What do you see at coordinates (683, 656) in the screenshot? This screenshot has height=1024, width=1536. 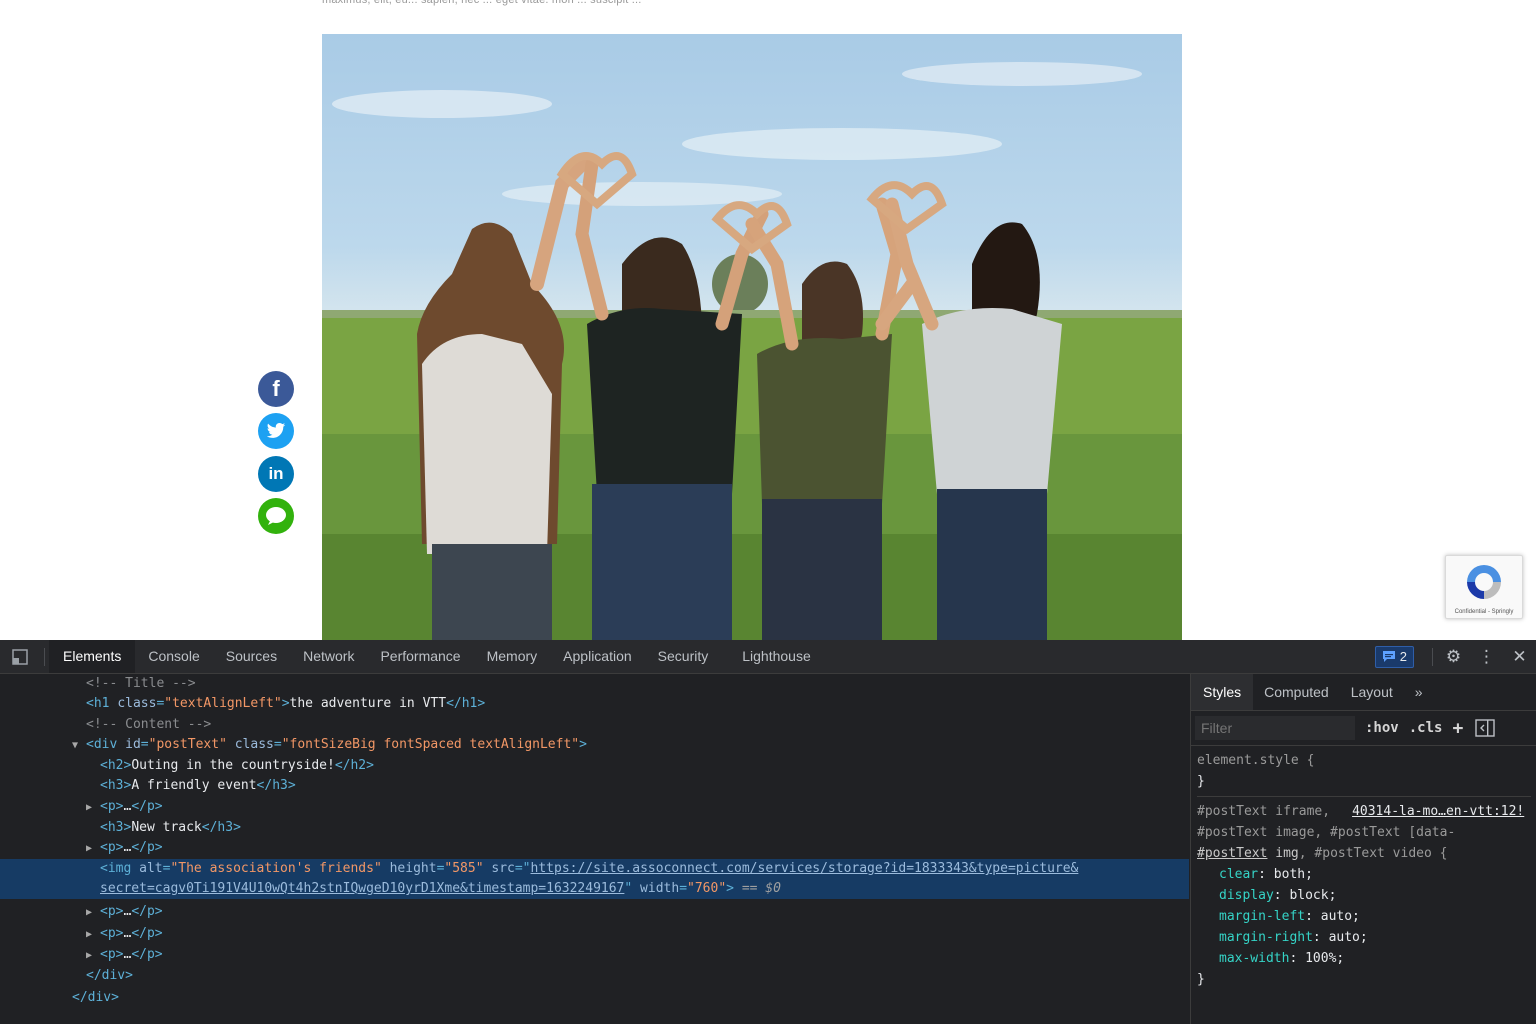 I see `tab-security: Security` at bounding box center [683, 656].